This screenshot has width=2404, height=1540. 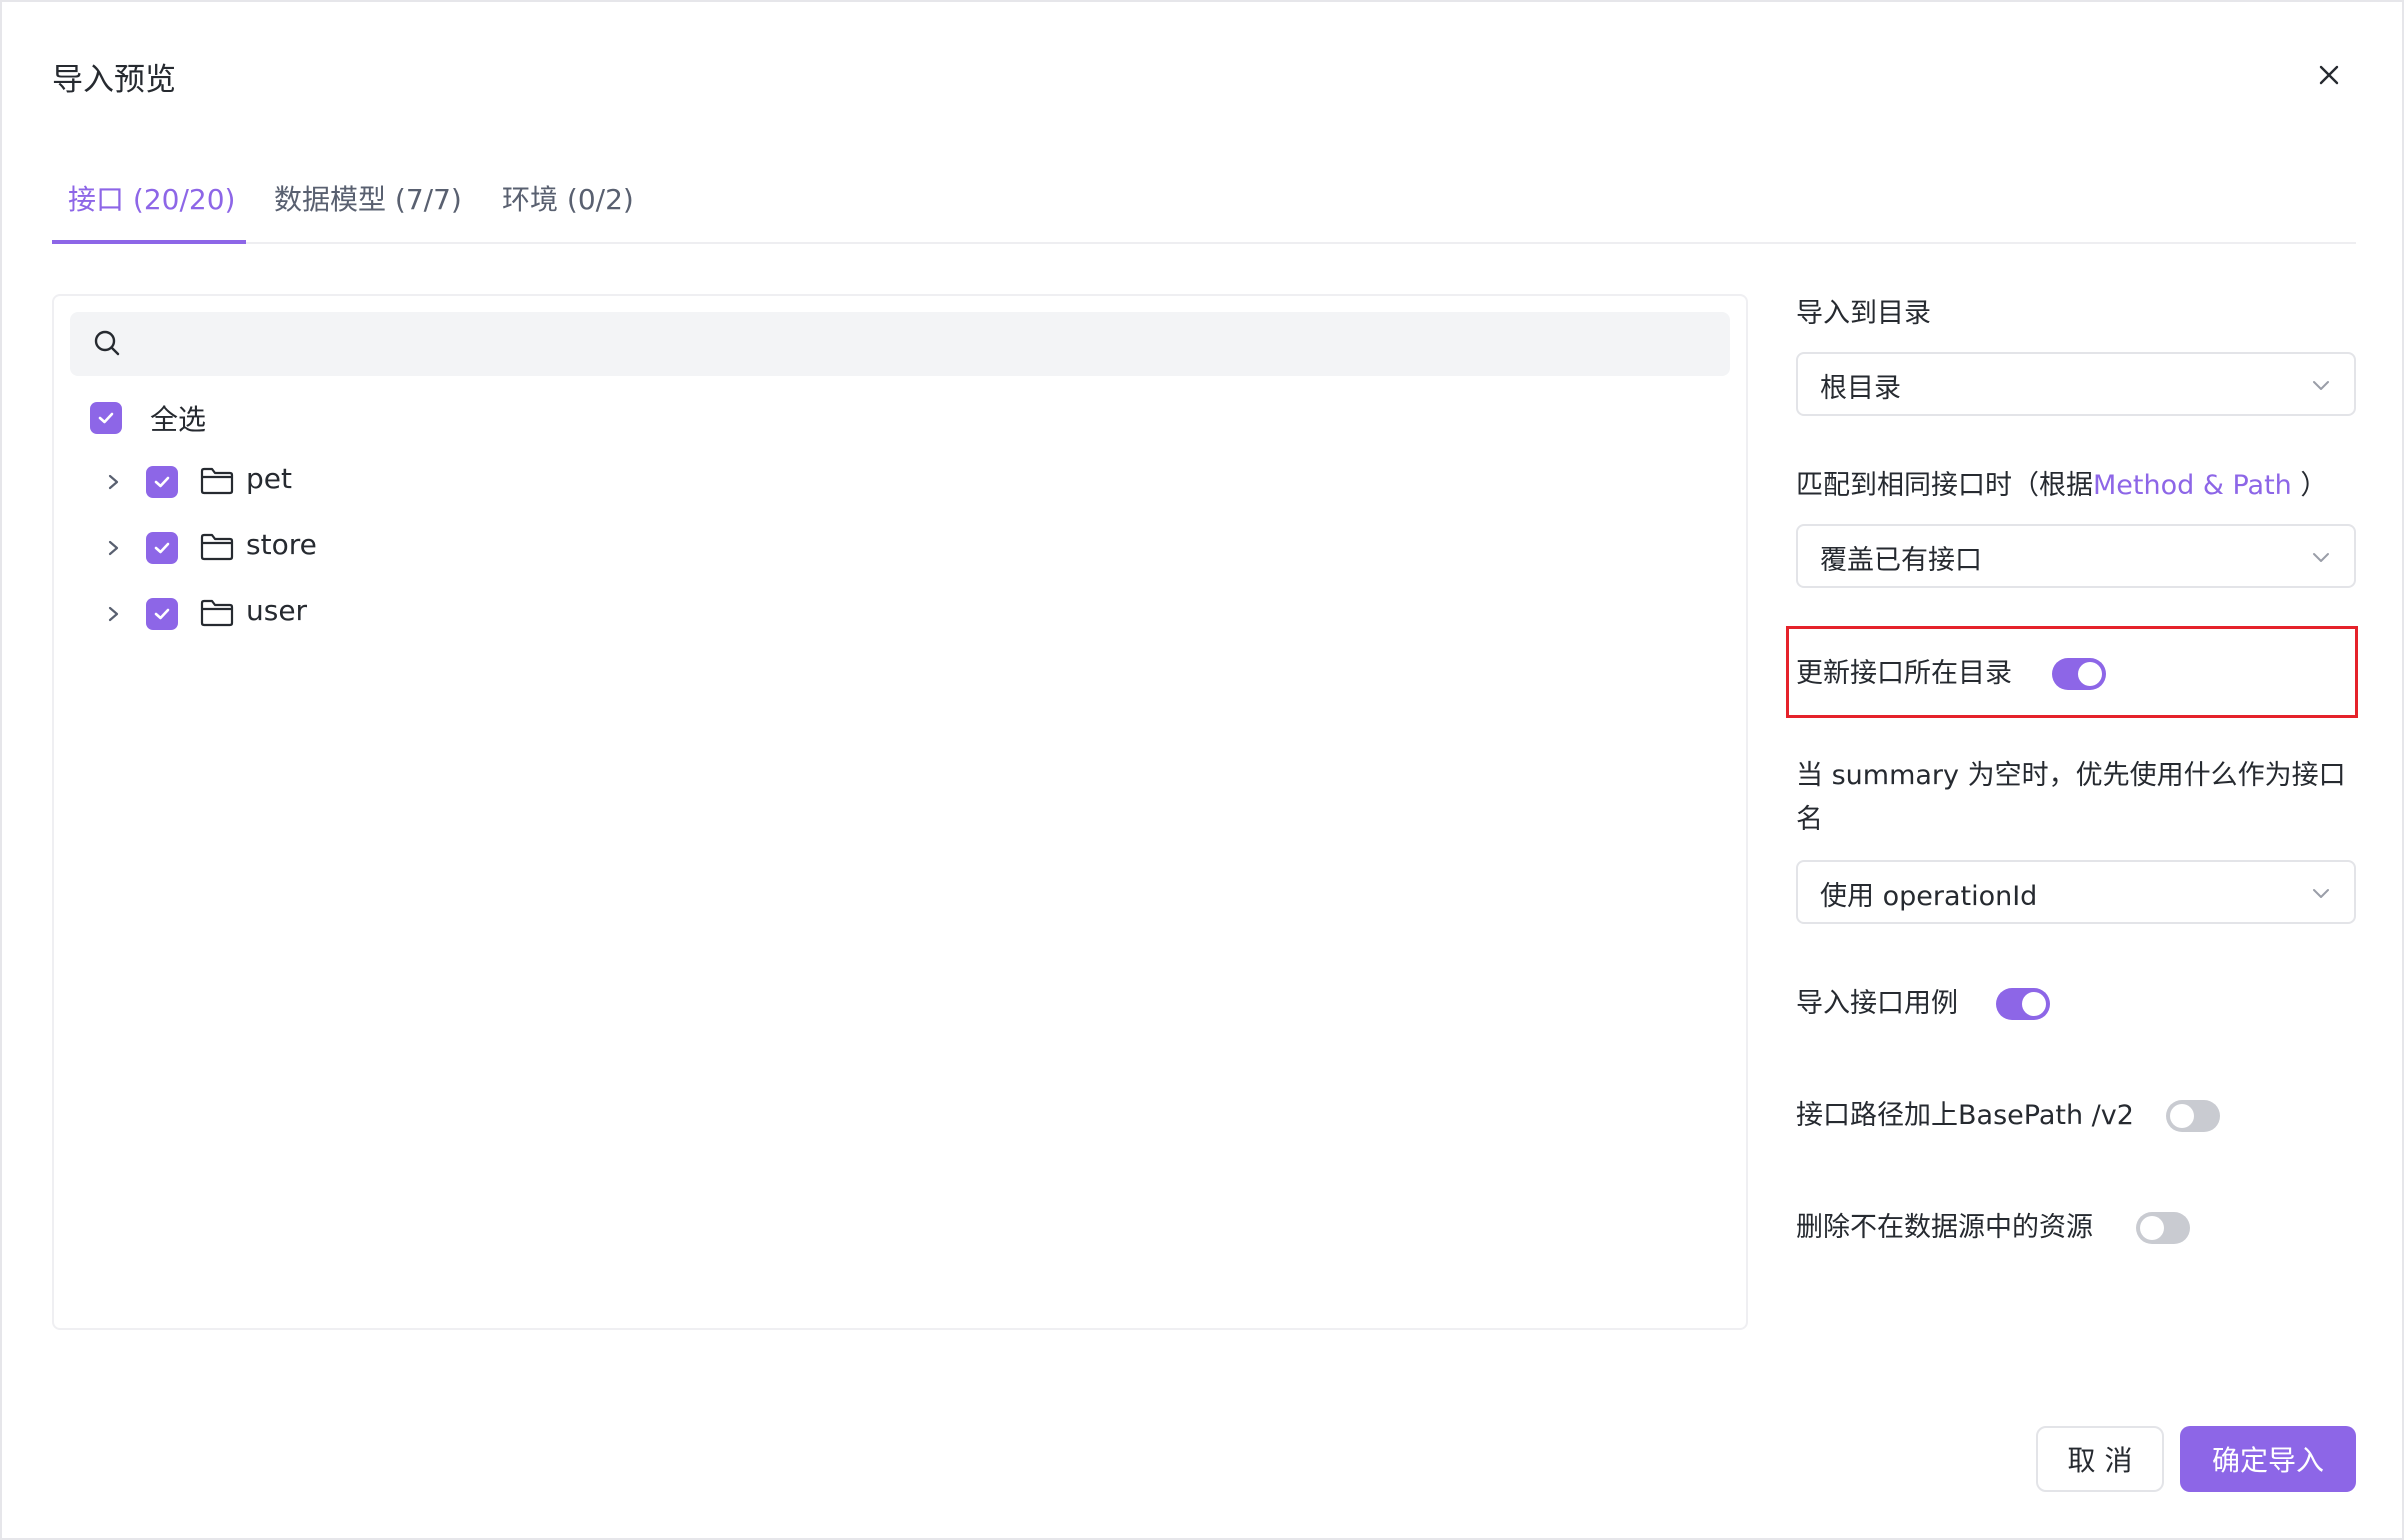 I want to click on match-label-prefix: 匹配到相同接口时（根据, so click(x=1944, y=485).